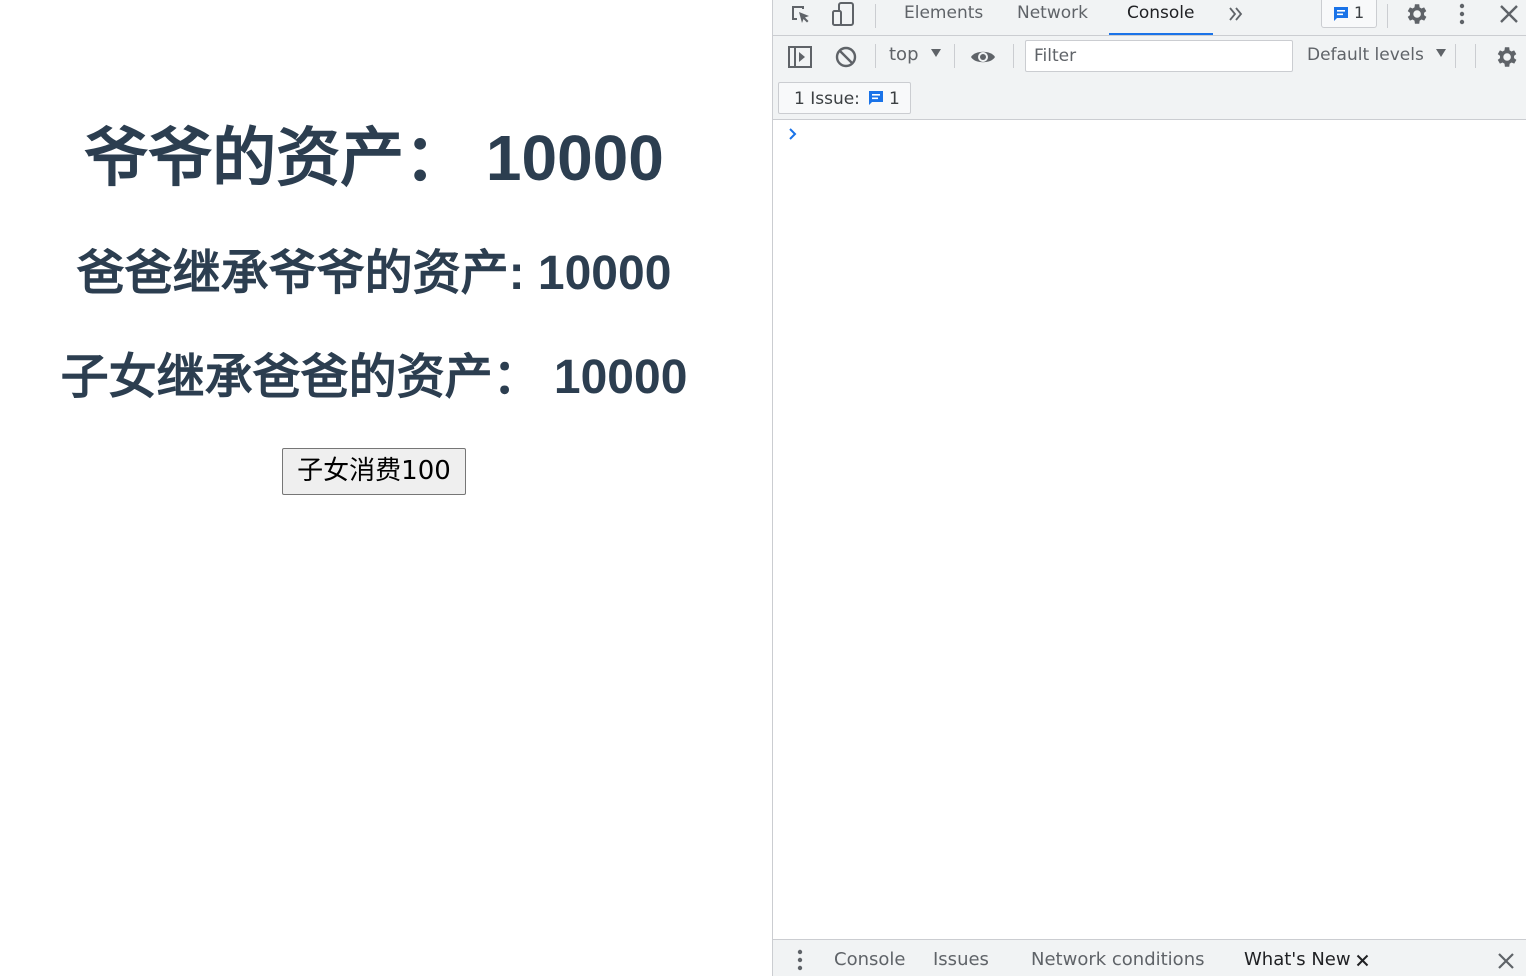 This screenshot has height=976, width=1526. What do you see at coordinates (827, 99) in the screenshot?
I see `issues-chip-label: 1 Issue:` at bounding box center [827, 99].